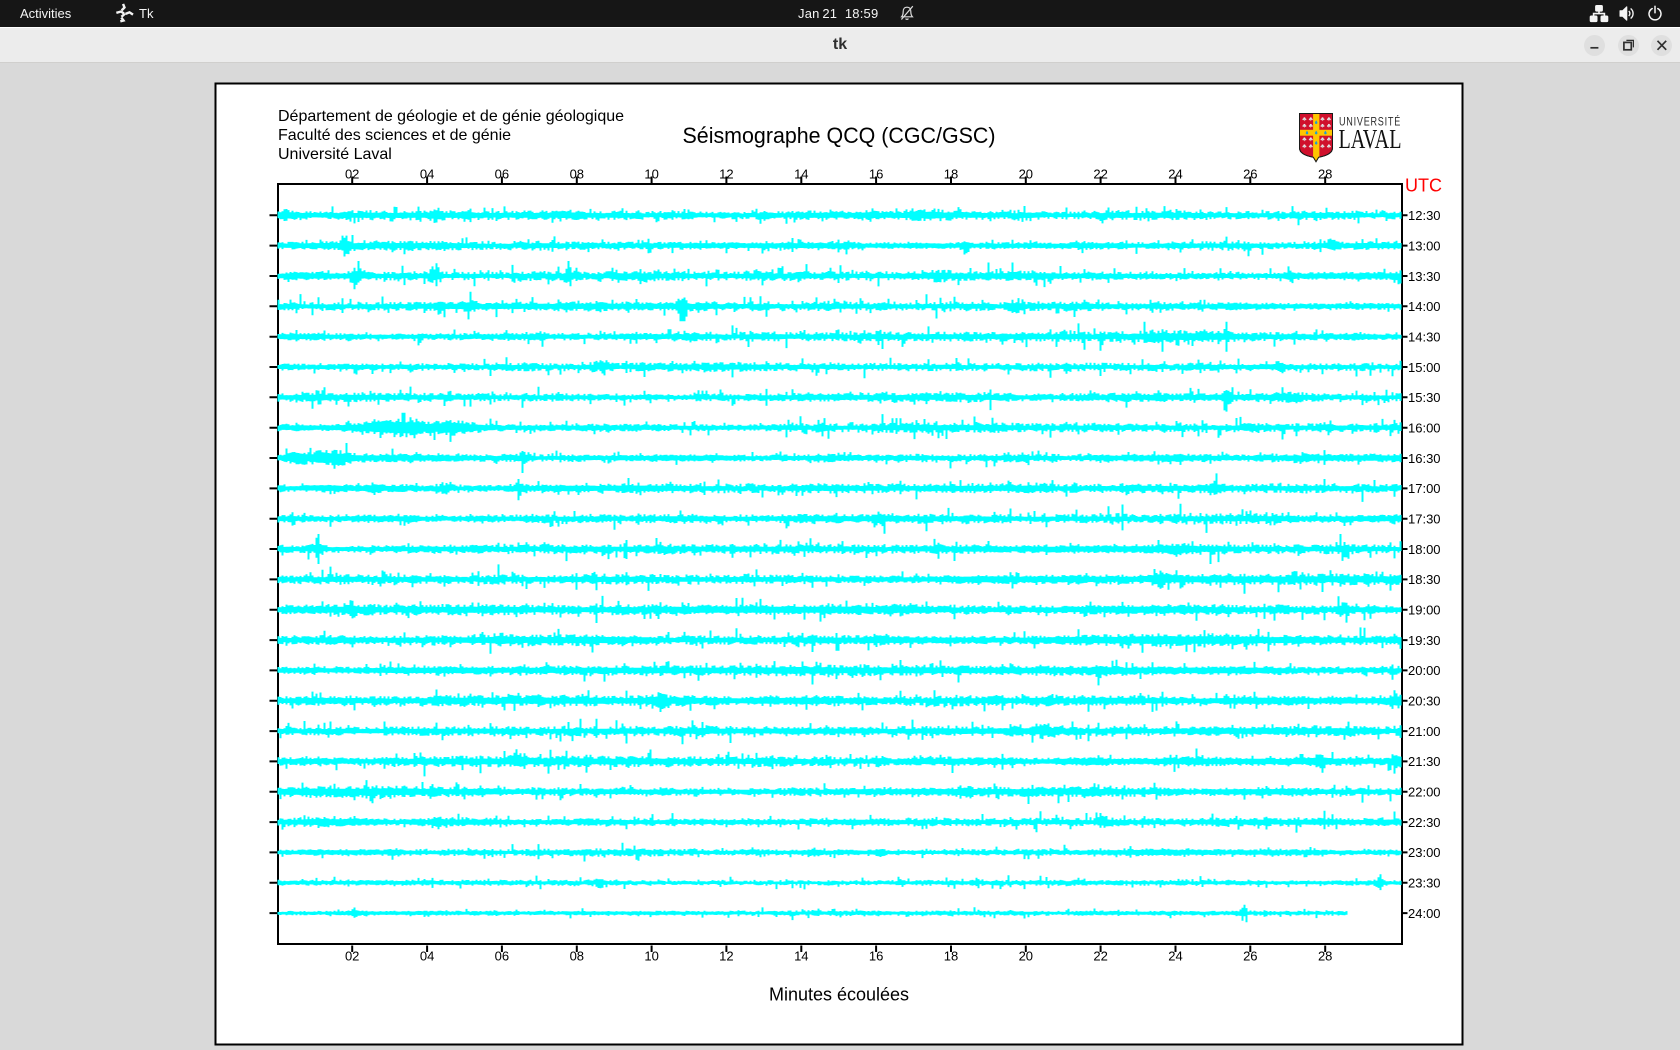 The image size is (1680, 1050). What do you see at coordinates (1423, 186) in the screenshot?
I see `svg-text: UTC` at bounding box center [1423, 186].